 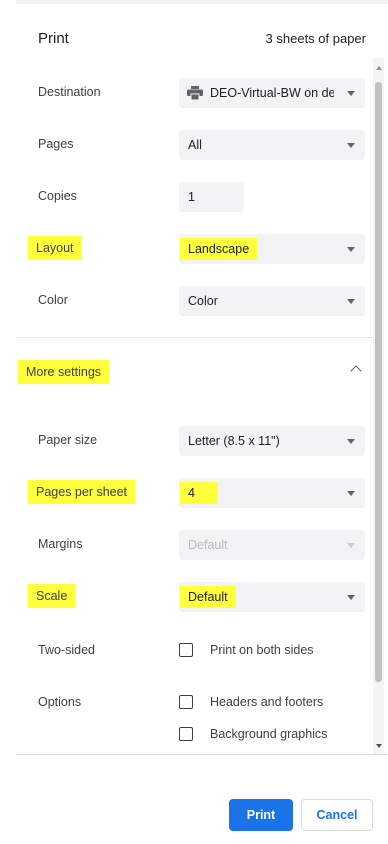 What do you see at coordinates (272, 249) in the screenshot?
I see `layout-select: Landscape` at bounding box center [272, 249].